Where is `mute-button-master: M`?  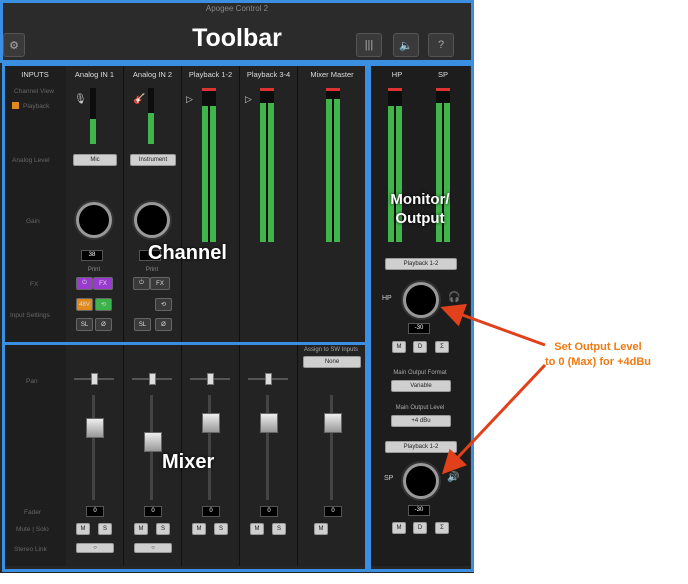
mute-button-master: M is located at coordinates (321, 529).